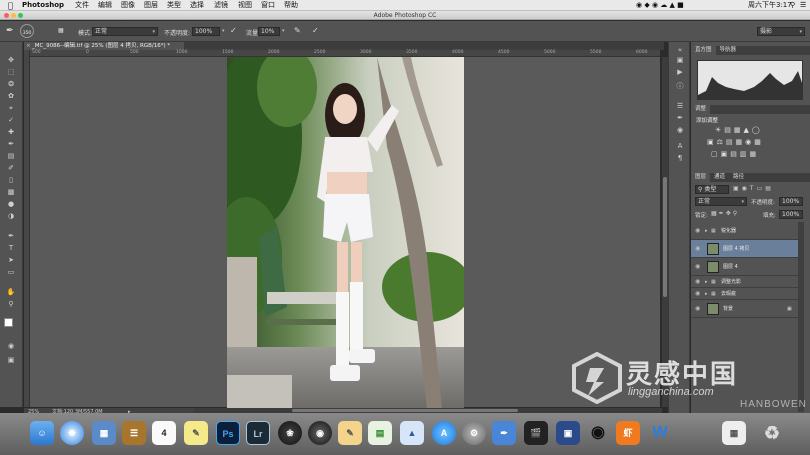  What do you see at coordinates (11, 272) in the screenshot?
I see `shape-tool-icon: ▭` at bounding box center [11, 272].